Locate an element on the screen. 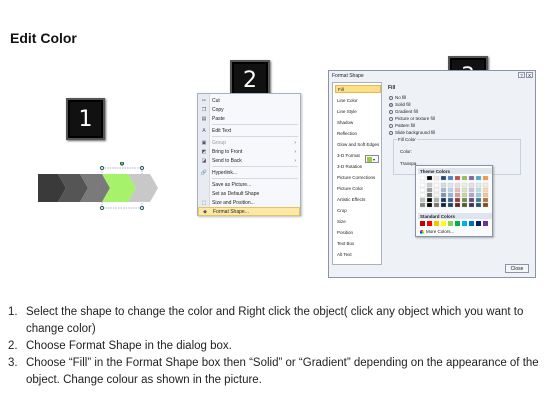 The height and width of the screenshot is (420, 560). category-3d-rotation: 3-D Rotation is located at coordinates (358, 166).